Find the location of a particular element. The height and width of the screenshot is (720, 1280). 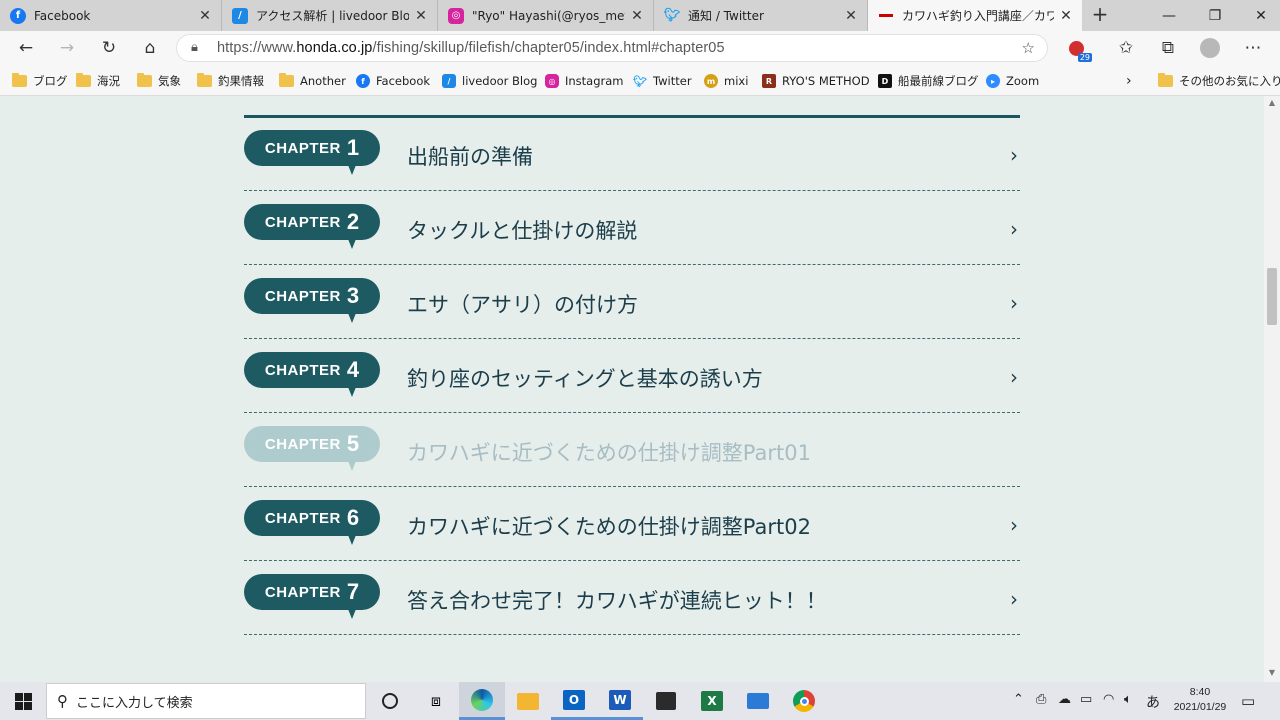

cloud-icon: ☁ is located at coordinates (1064, 699).